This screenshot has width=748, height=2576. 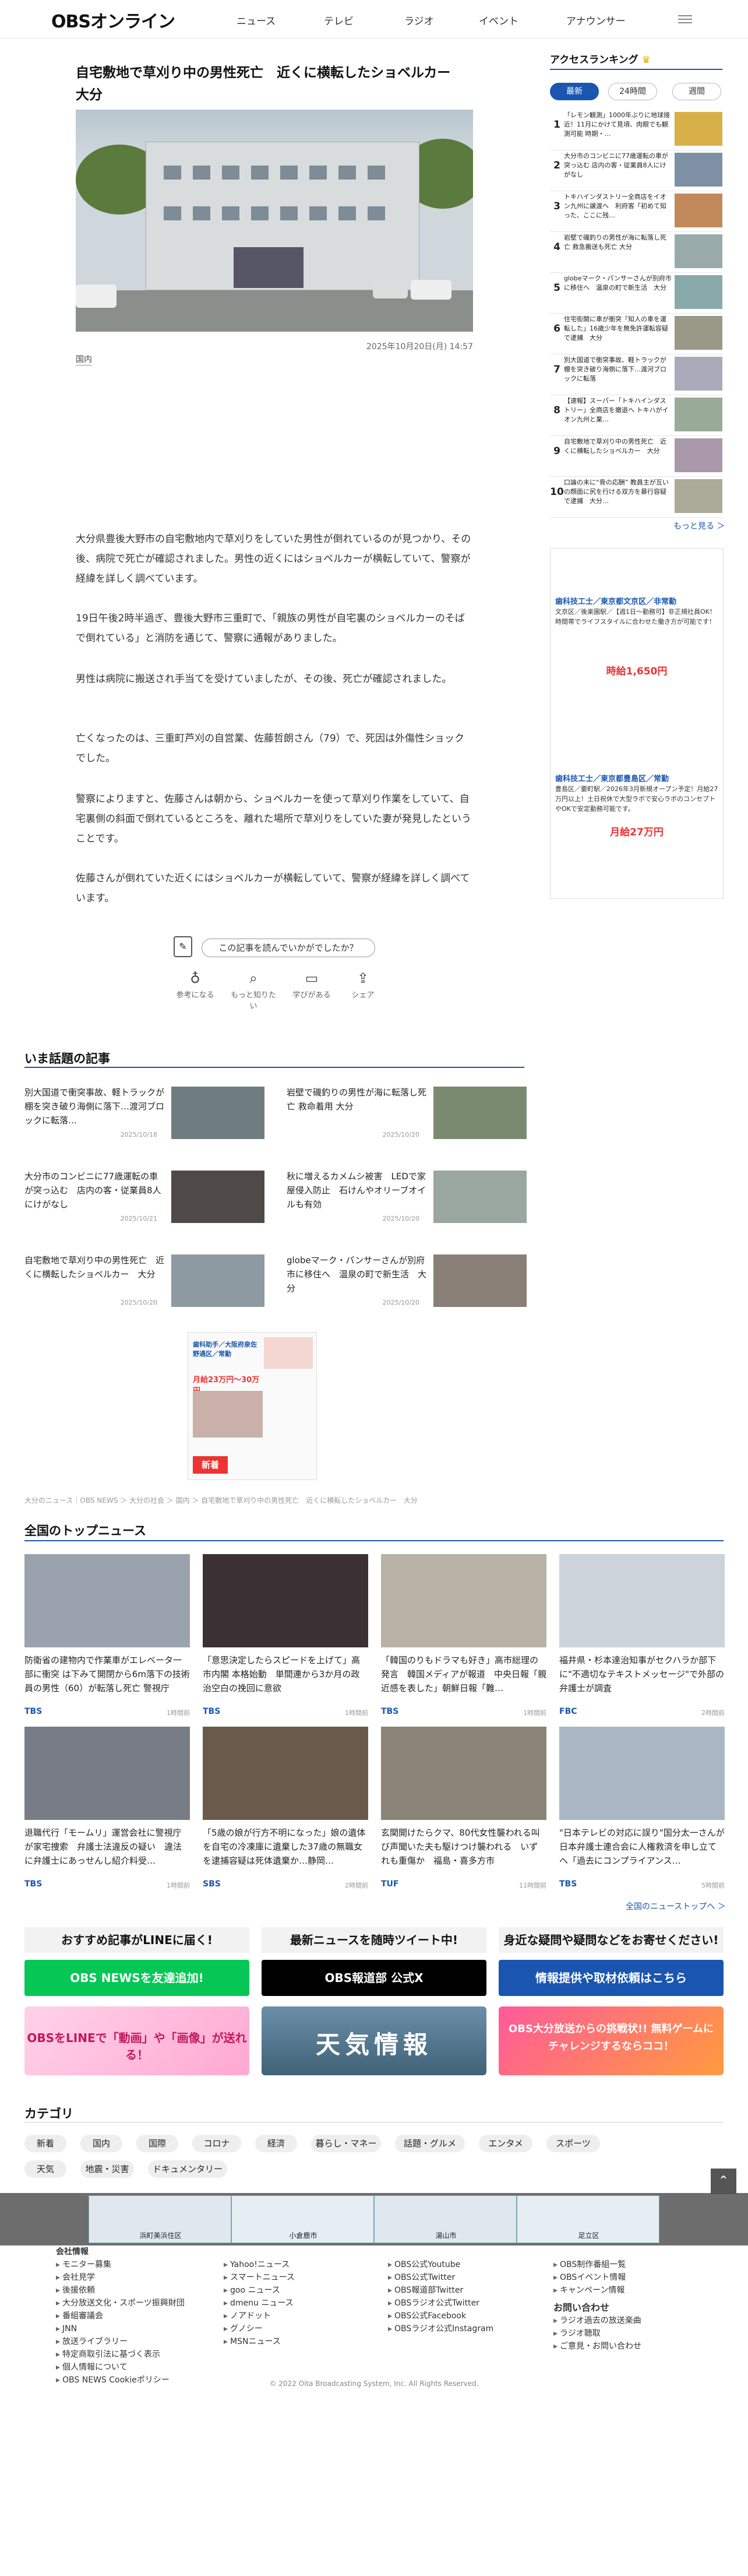 I want to click on footer-link: ▸ dmenu ニュース, so click(x=296, y=2303).